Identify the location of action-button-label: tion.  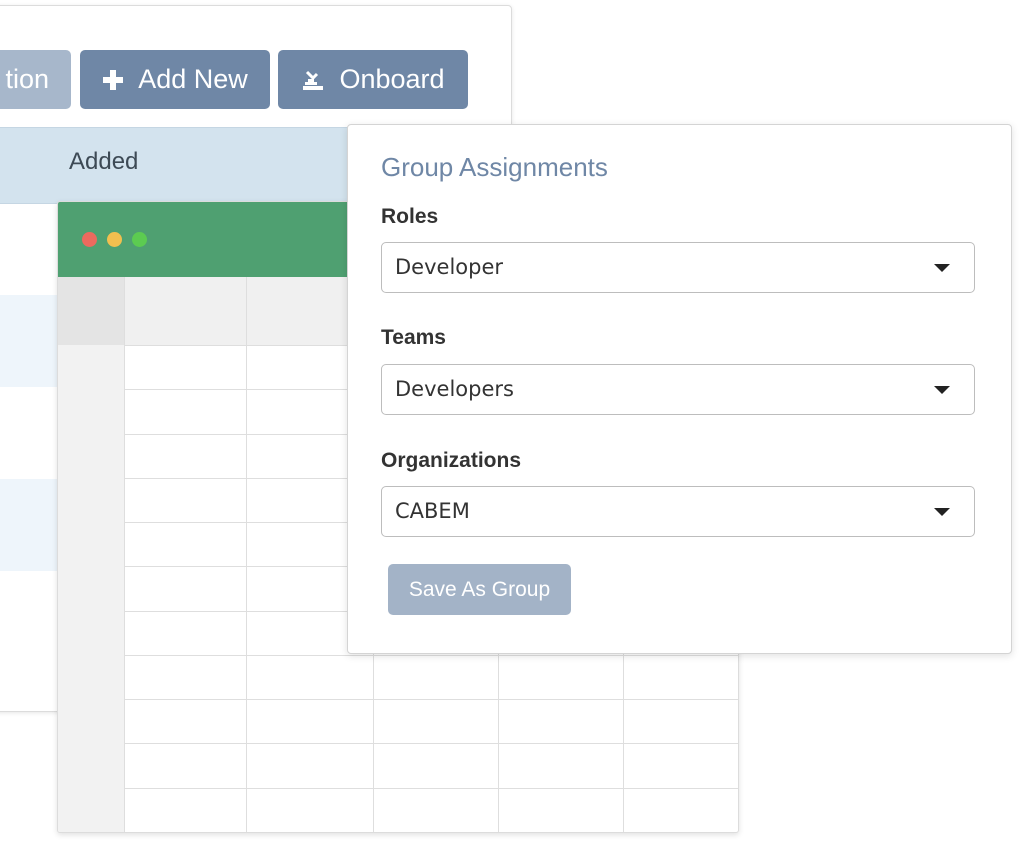
(27, 79).